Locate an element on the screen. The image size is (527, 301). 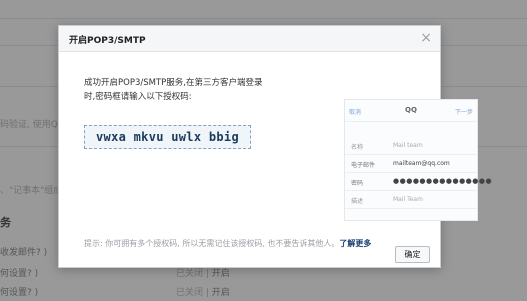
mock-value: Mail team is located at coordinates (408, 145).